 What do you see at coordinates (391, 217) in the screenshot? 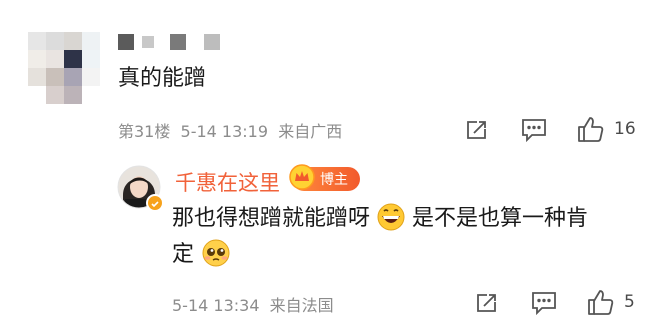
I see `grinning-face-emoji-icon` at bounding box center [391, 217].